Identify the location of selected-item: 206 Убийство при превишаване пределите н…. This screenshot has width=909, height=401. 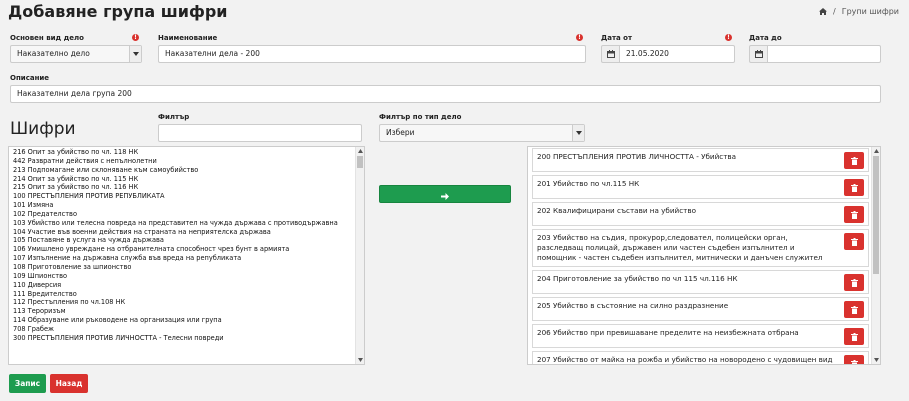
(700, 336).